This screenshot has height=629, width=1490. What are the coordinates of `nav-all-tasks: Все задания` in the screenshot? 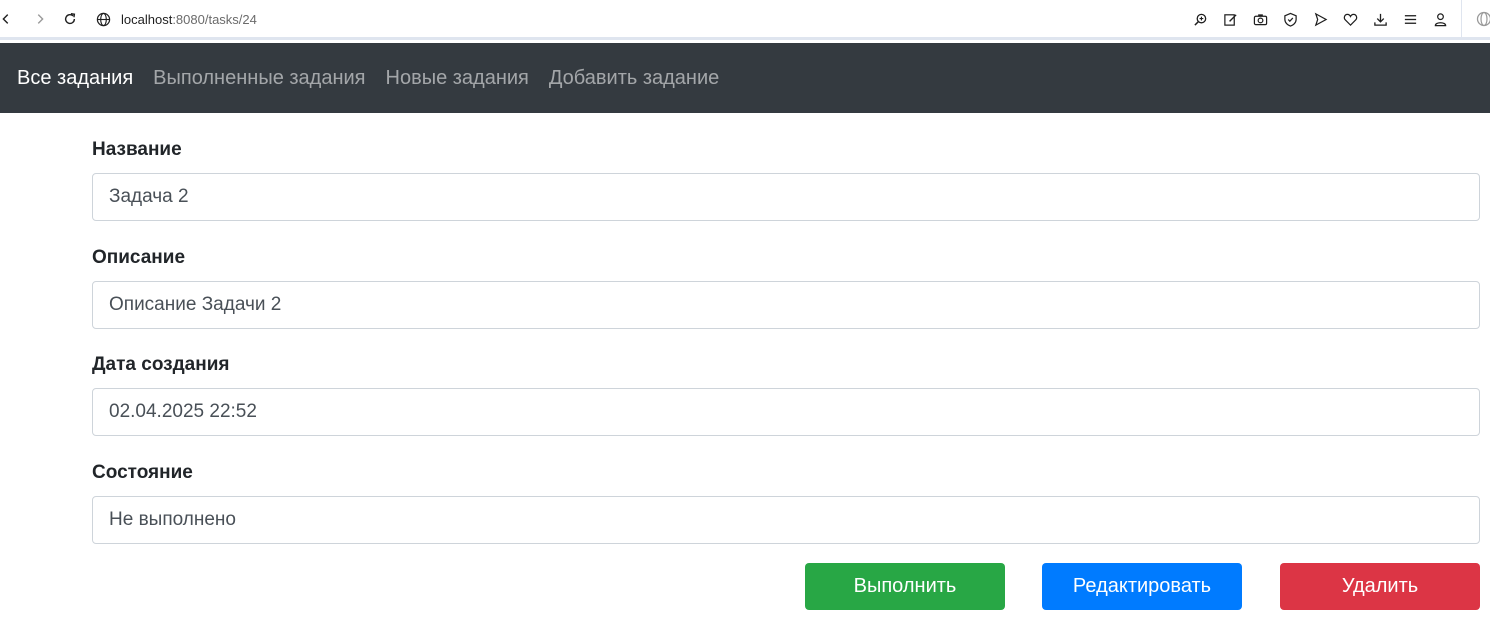 It's located at (75, 78).